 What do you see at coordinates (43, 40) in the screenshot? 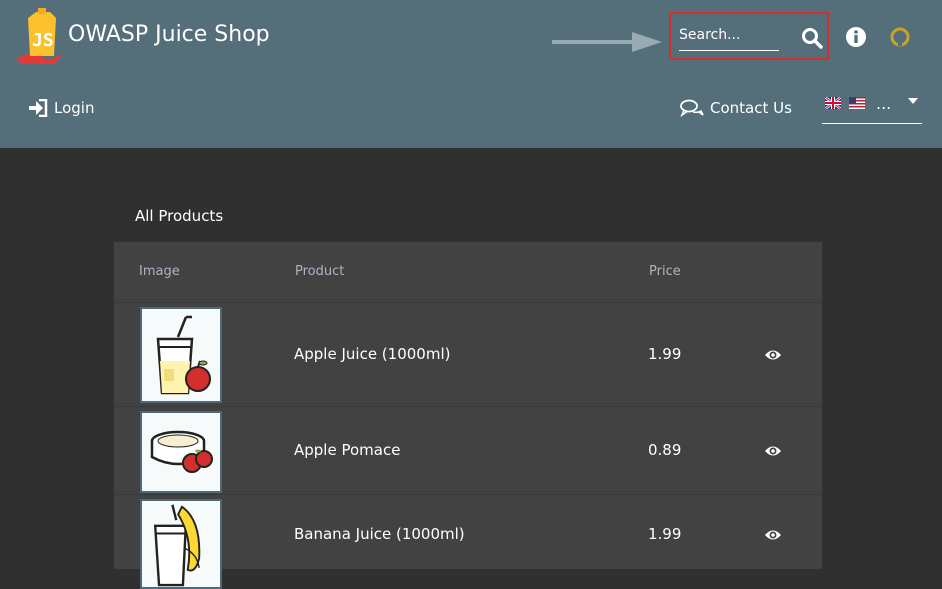
I see `svg-text: JS` at bounding box center [43, 40].